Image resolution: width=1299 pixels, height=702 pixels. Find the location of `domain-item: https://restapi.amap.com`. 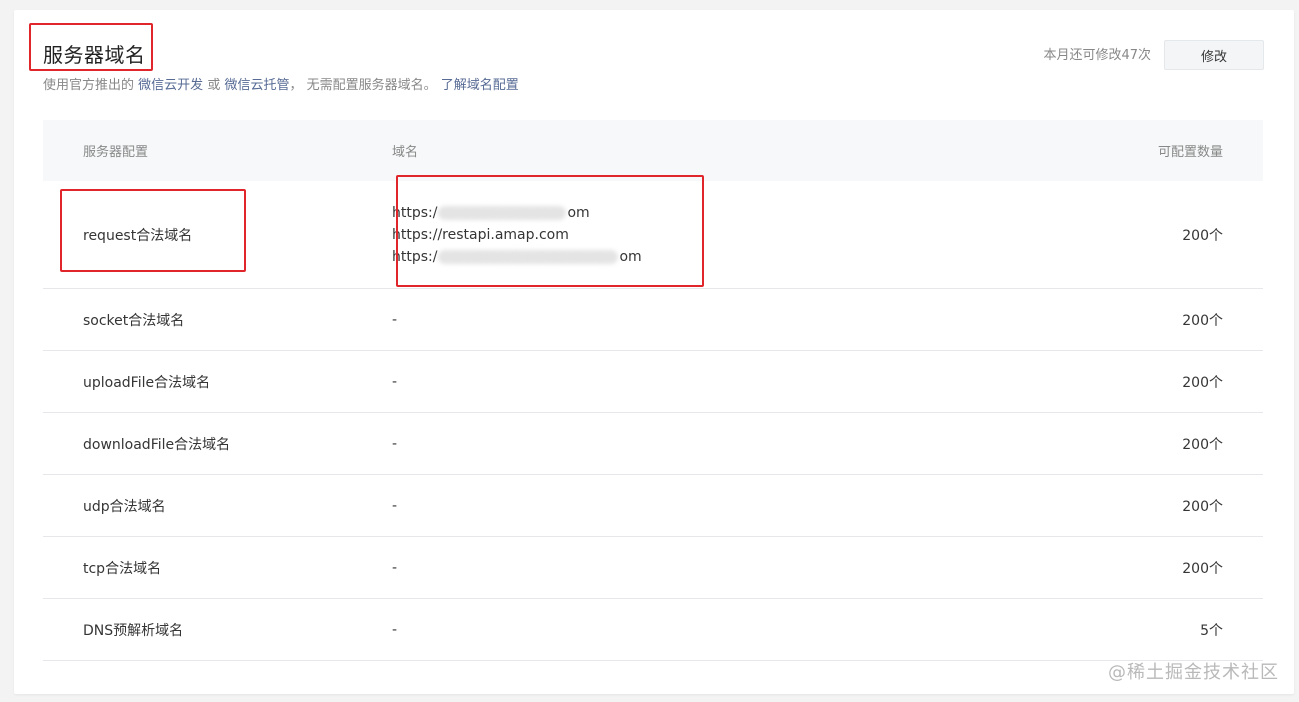

domain-item: https://restapi.amap.com is located at coordinates (480, 234).